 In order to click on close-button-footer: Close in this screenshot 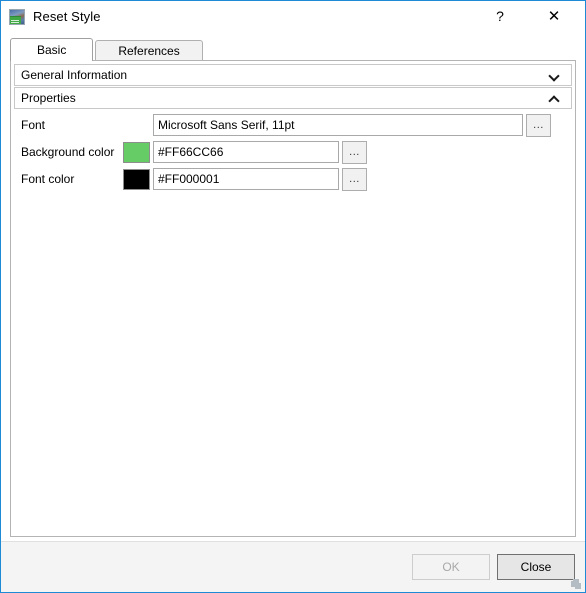, I will do `click(536, 567)`.